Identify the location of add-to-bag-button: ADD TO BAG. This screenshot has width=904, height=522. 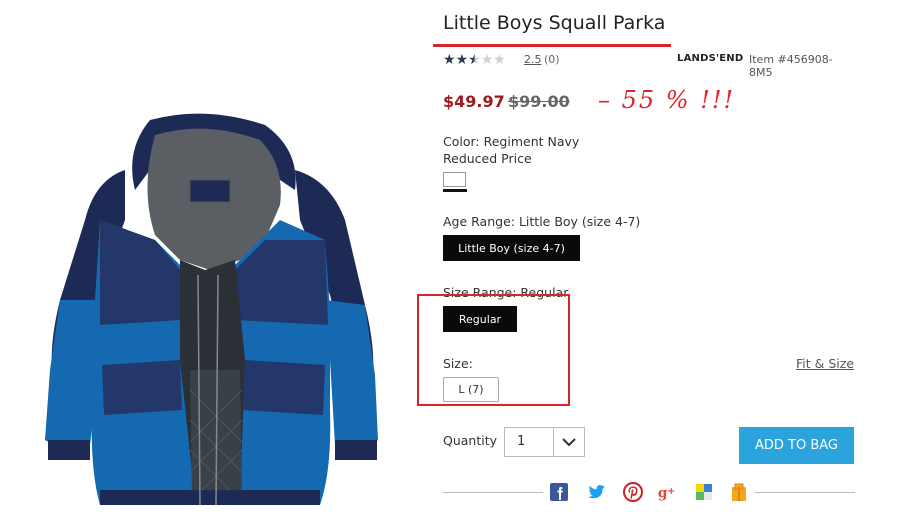
(796, 445).